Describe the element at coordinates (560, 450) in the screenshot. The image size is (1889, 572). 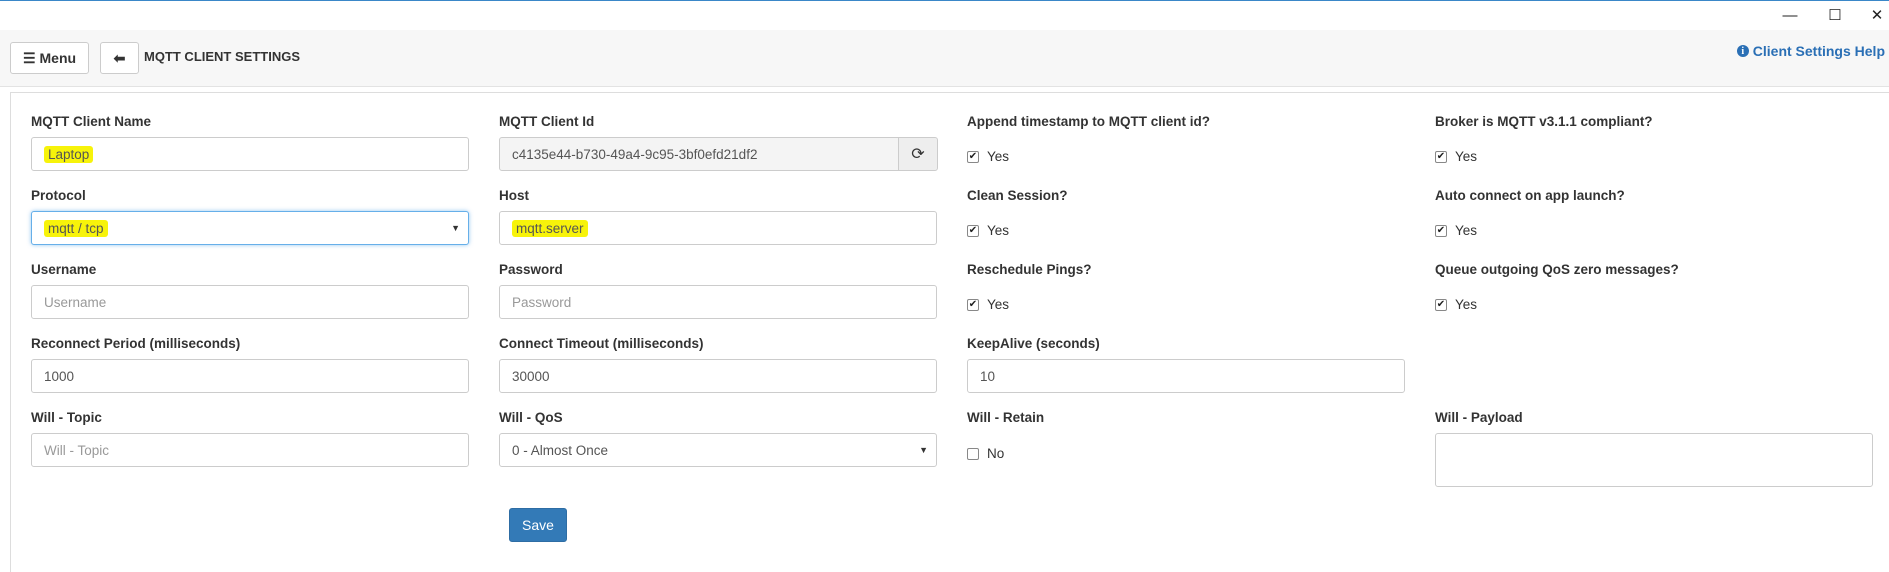
I see `will-qos-value: 0 - Almost Once` at that location.